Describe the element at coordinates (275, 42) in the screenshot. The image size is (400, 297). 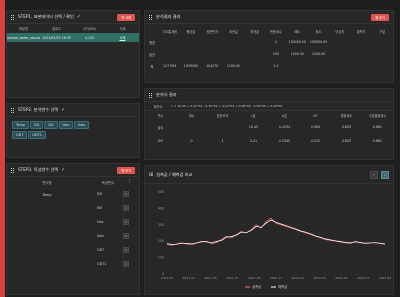
I see `table-cell: 4` at that location.